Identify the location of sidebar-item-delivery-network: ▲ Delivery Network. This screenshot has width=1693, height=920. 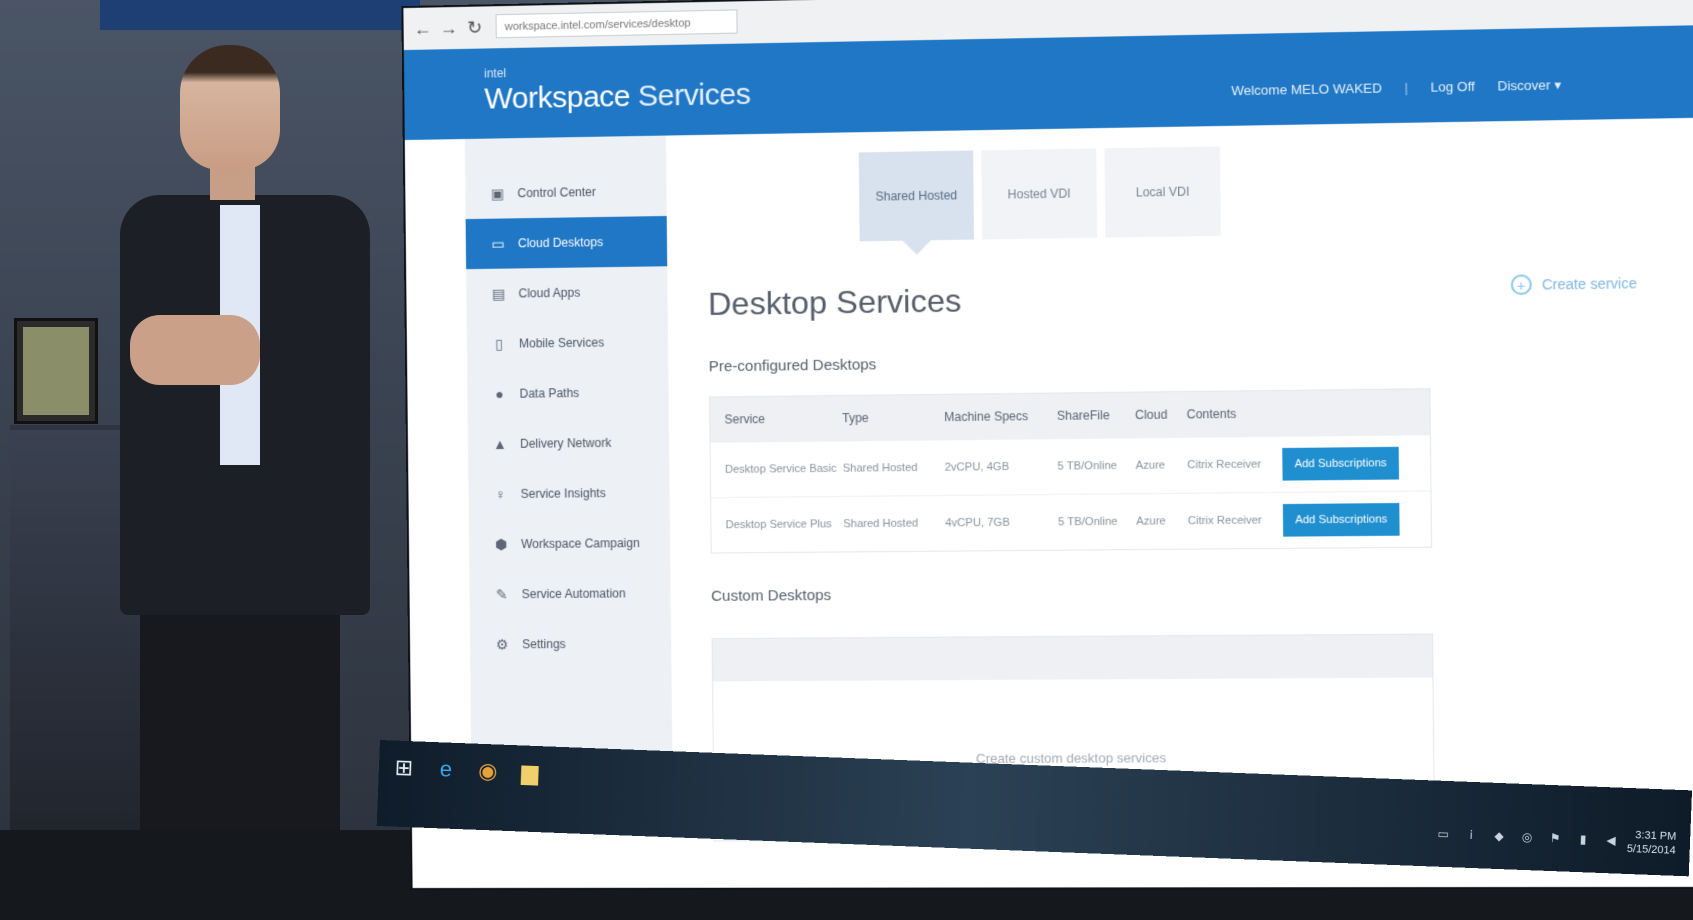
(569, 443).